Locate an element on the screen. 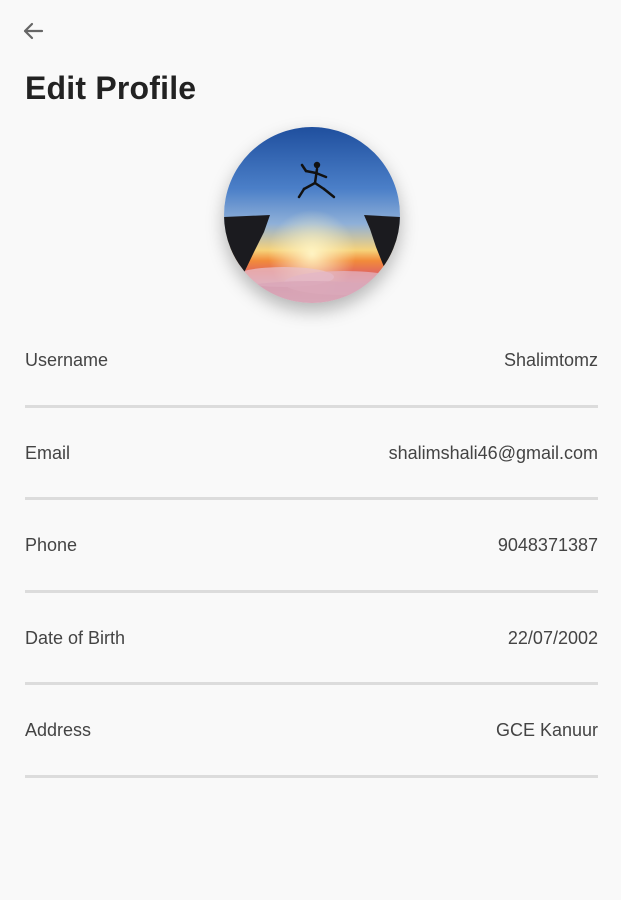  field-label: Phone is located at coordinates (51, 545).